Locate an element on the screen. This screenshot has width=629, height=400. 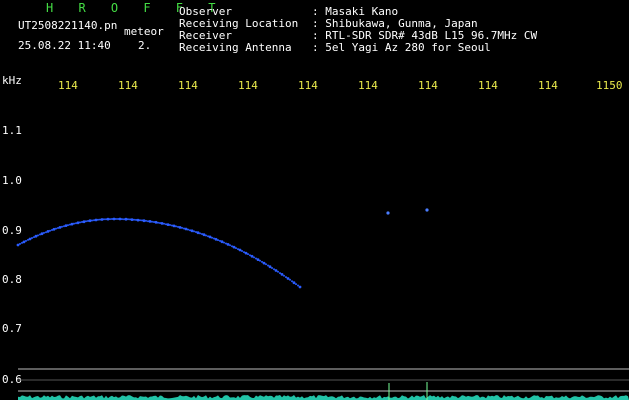
meteor-echo-dots is located at coordinates (407, 211).